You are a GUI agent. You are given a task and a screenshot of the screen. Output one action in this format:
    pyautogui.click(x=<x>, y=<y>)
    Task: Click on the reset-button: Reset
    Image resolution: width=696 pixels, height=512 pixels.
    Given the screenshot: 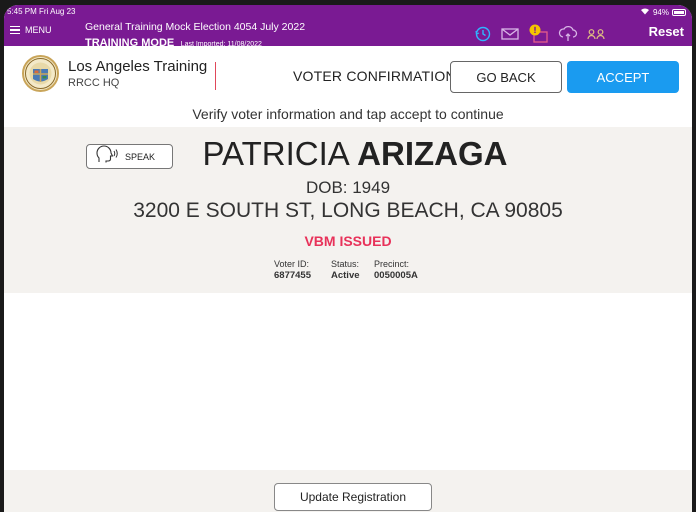 What is the action you would take?
    pyautogui.click(x=666, y=31)
    